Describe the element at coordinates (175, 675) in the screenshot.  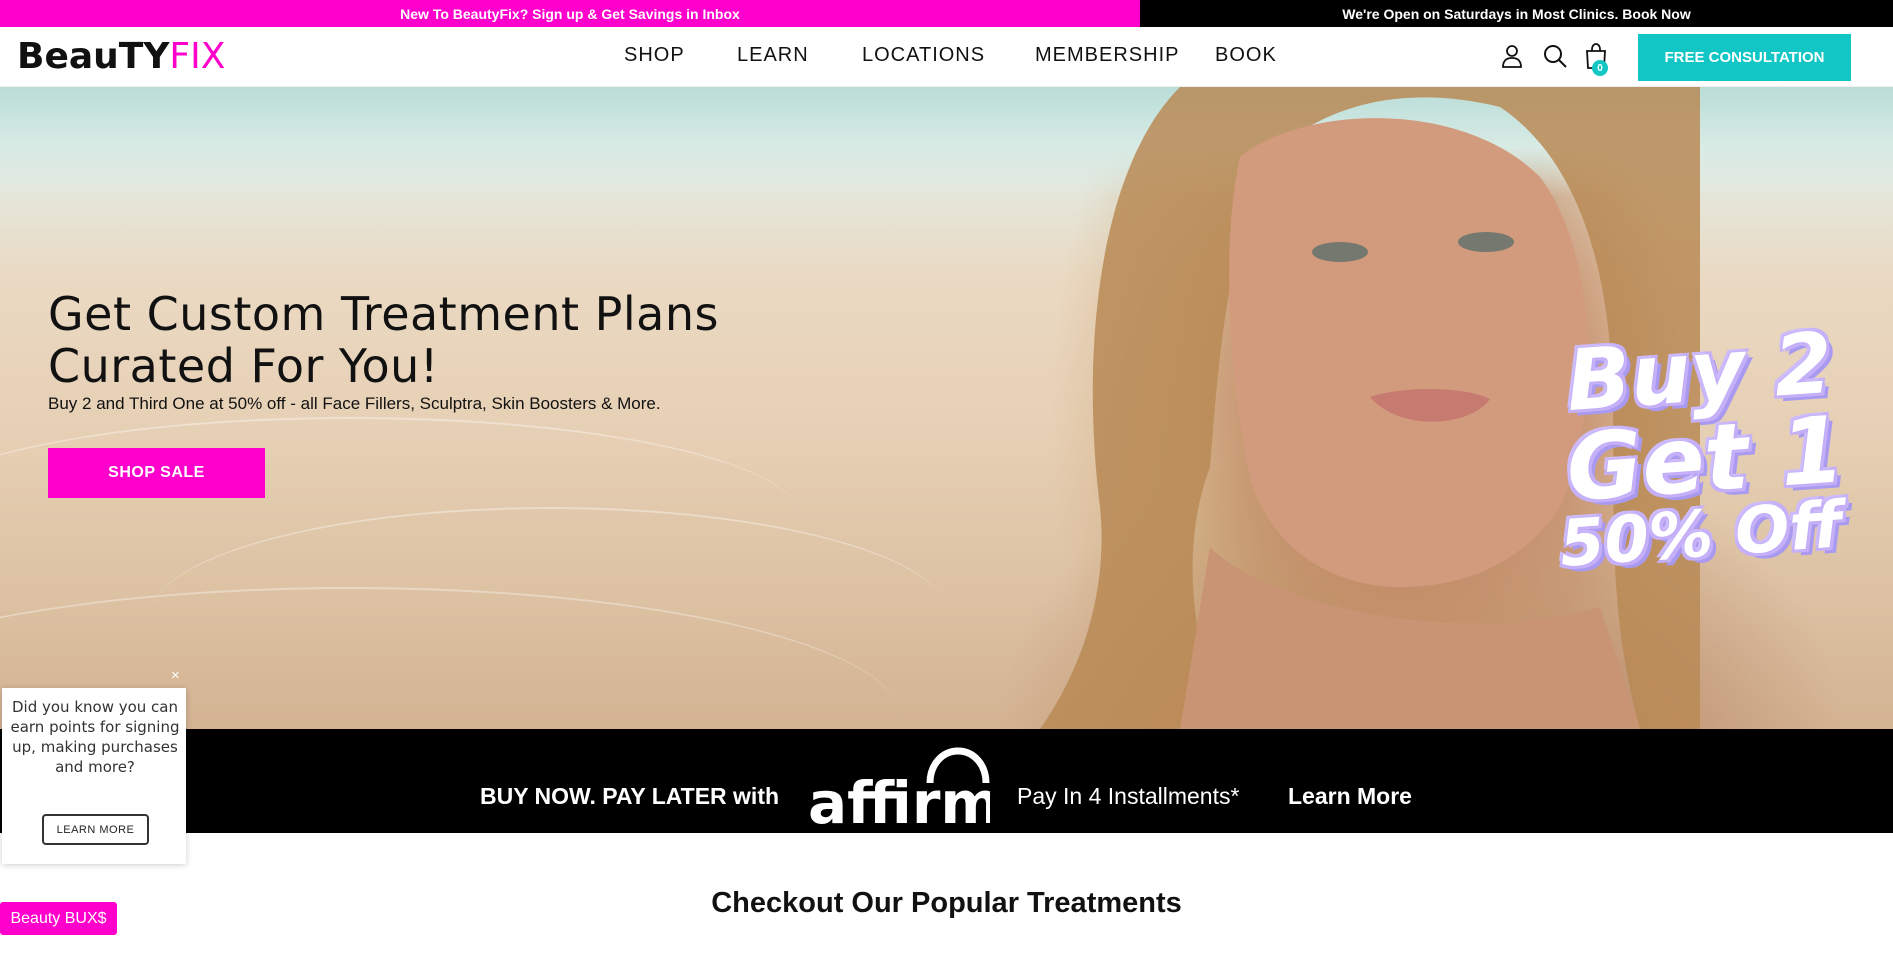
I see `popup-close-icon: ×` at that location.